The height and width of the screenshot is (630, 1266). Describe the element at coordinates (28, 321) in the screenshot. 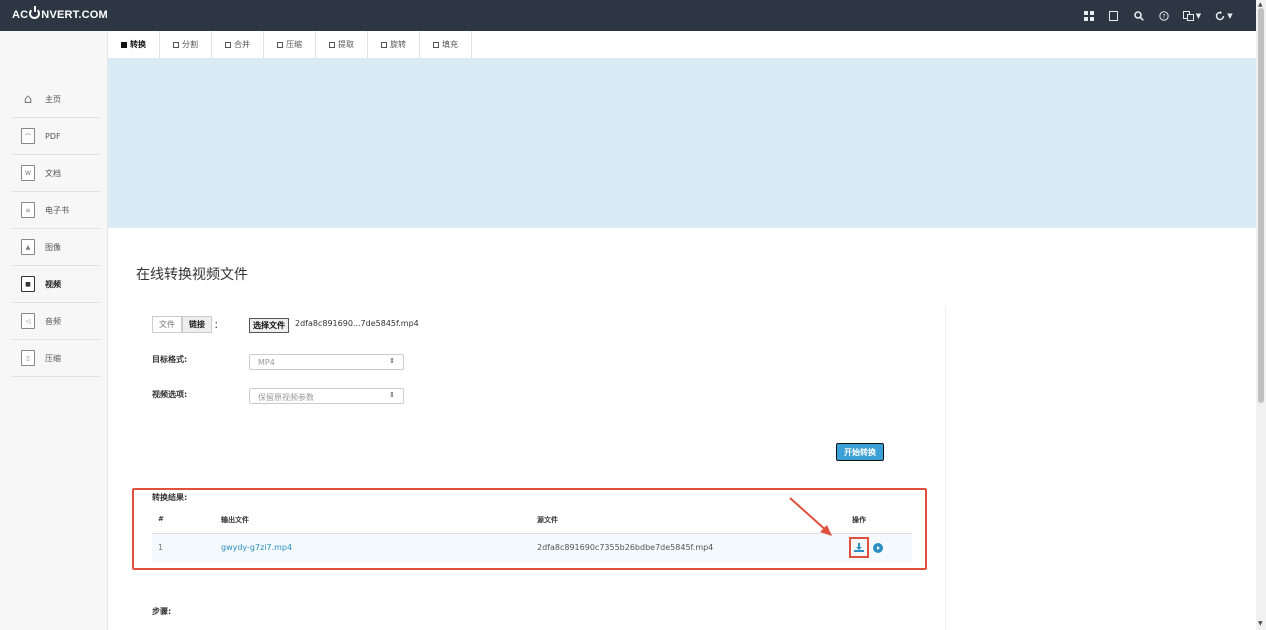

I see `audio-file-icon: ◁` at that location.